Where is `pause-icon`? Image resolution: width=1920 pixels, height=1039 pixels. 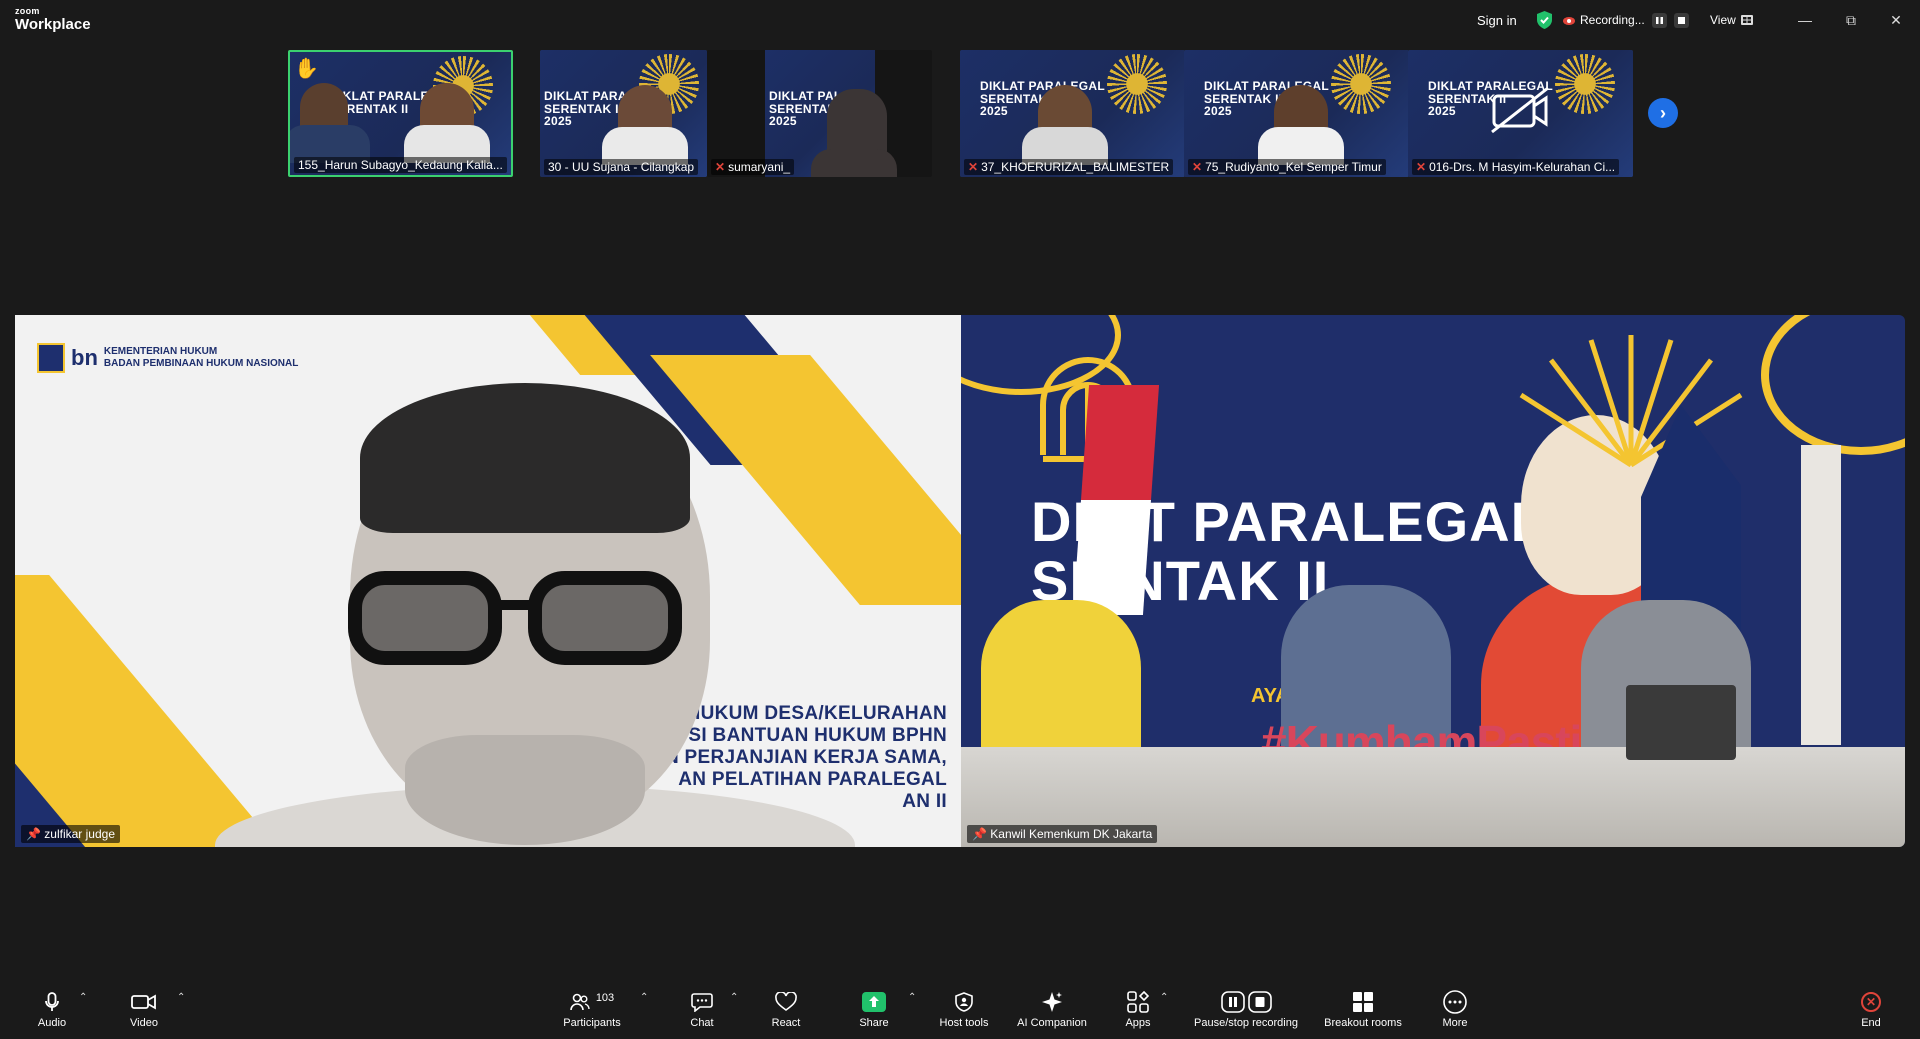
pause-icon is located at coordinates (1232, 1001).